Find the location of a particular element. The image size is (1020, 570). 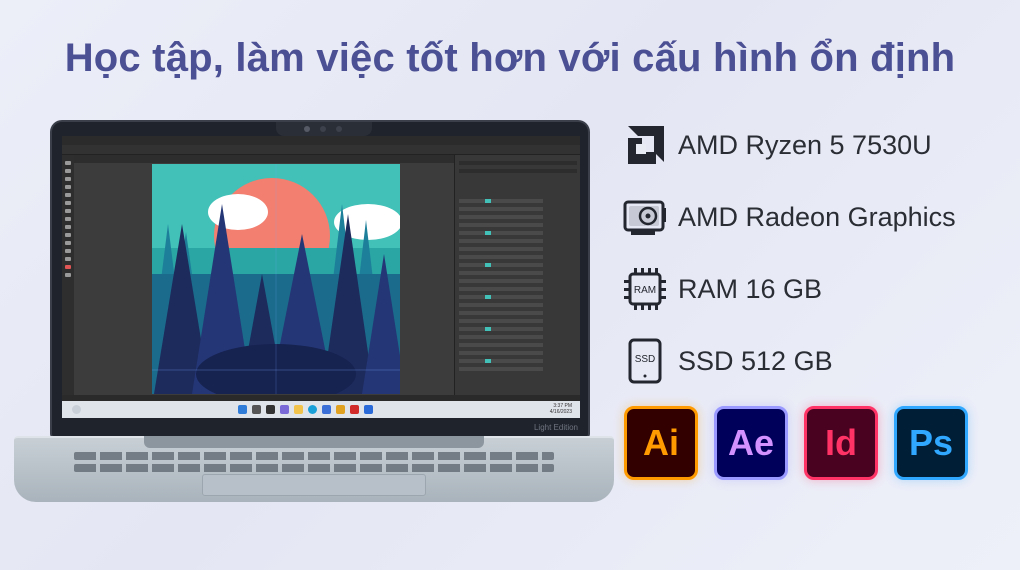

ram-chip-text: RAM is located at coordinates (645, 290).